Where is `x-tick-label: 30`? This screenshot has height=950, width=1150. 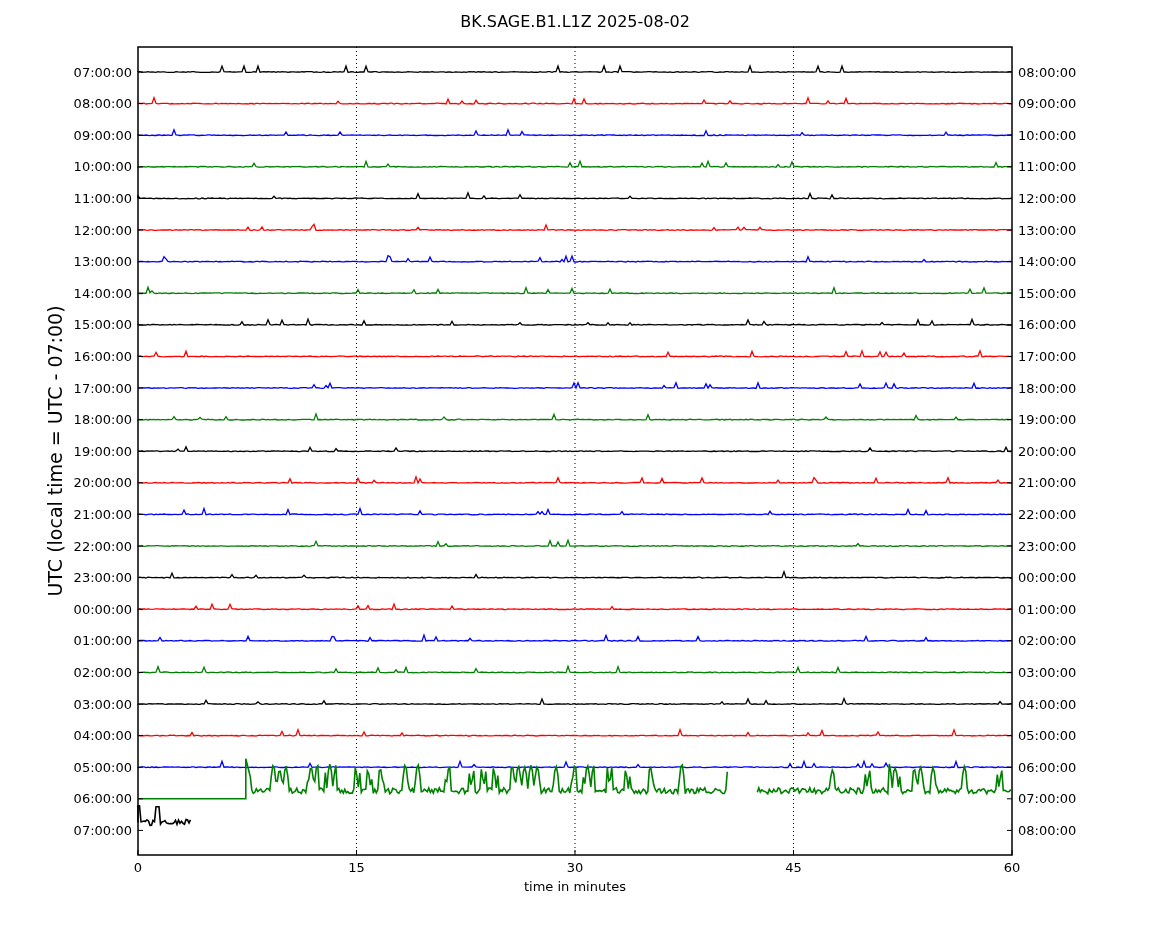
x-tick-label: 30 is located at coordinates (575, 867).